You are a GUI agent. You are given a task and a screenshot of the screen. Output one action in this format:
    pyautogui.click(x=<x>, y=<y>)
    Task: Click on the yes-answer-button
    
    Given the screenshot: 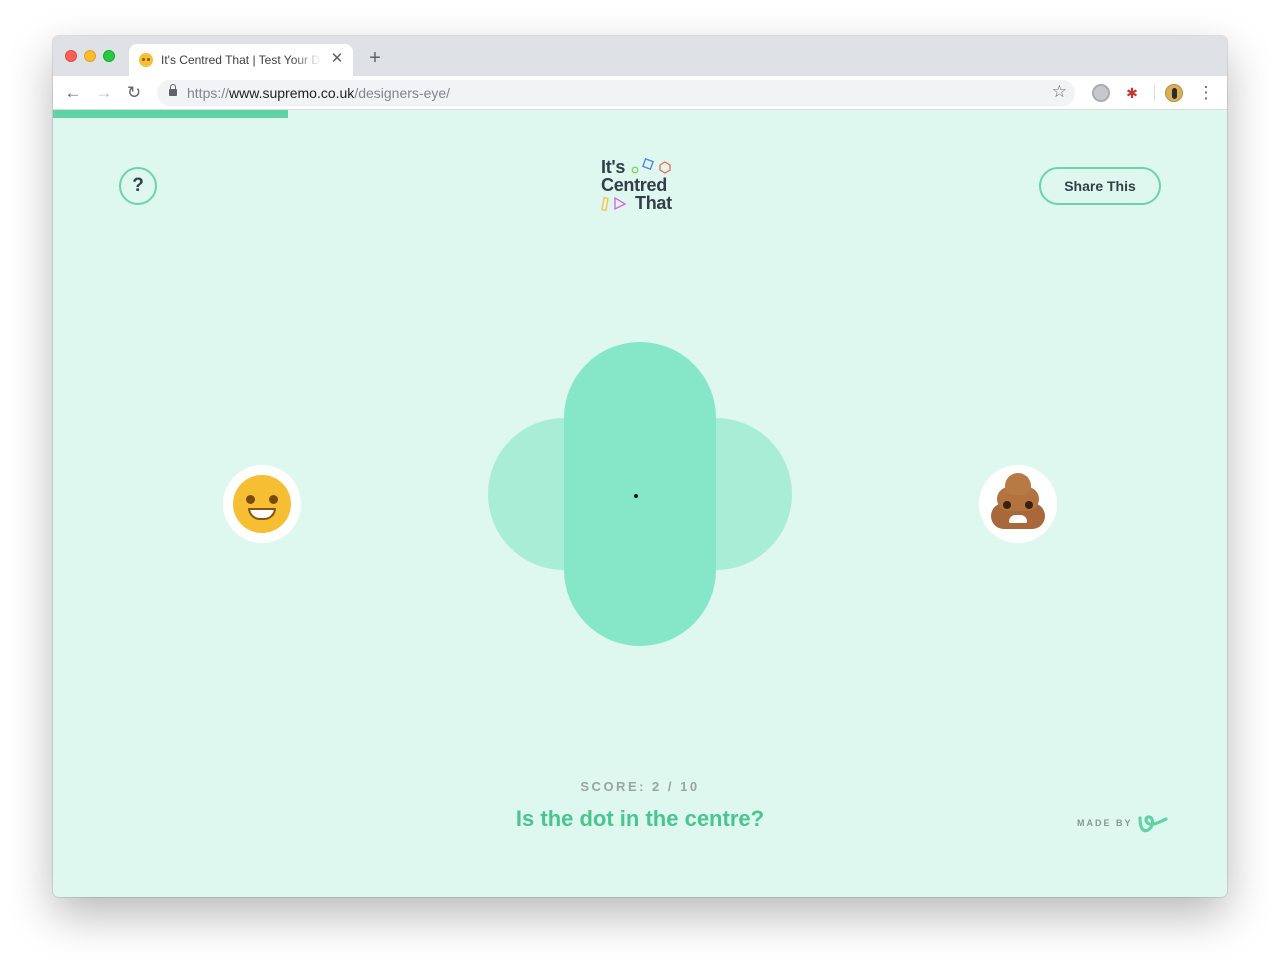 What is the action you would take?
    pyautogui.click(x=262, y=504)
    